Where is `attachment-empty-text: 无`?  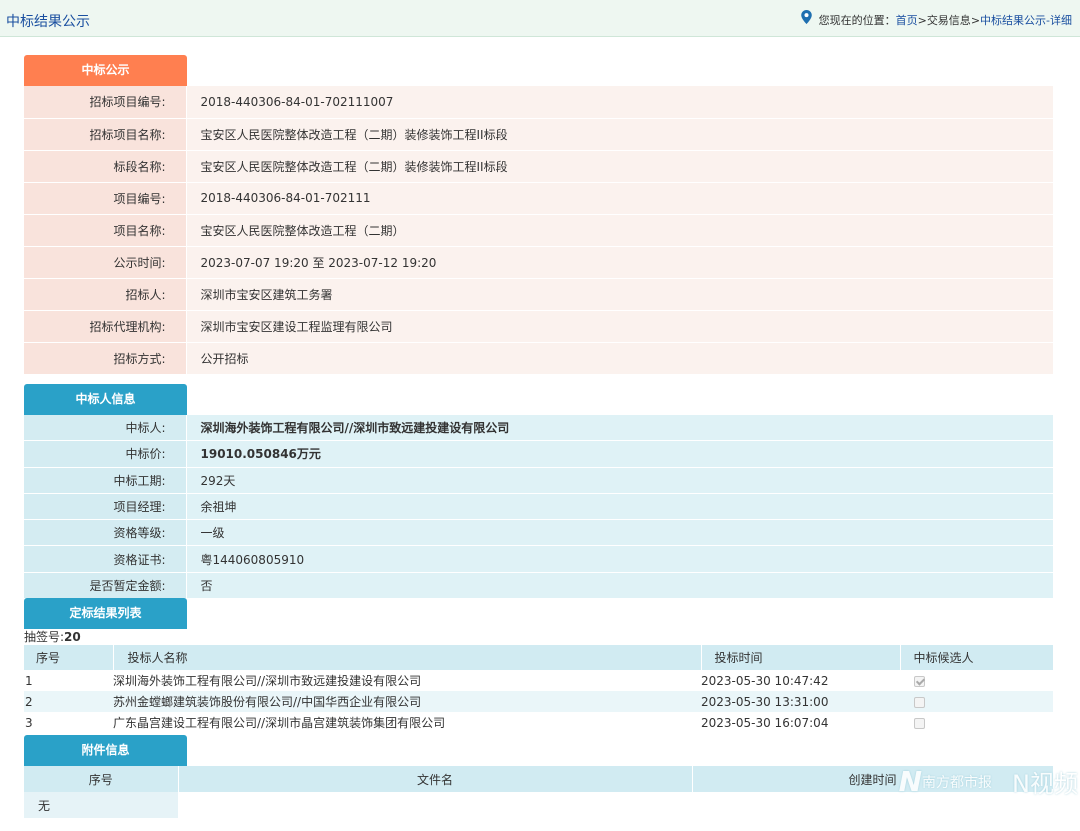
attachment-empty-text: 无 is located at coordinates (101, 805).